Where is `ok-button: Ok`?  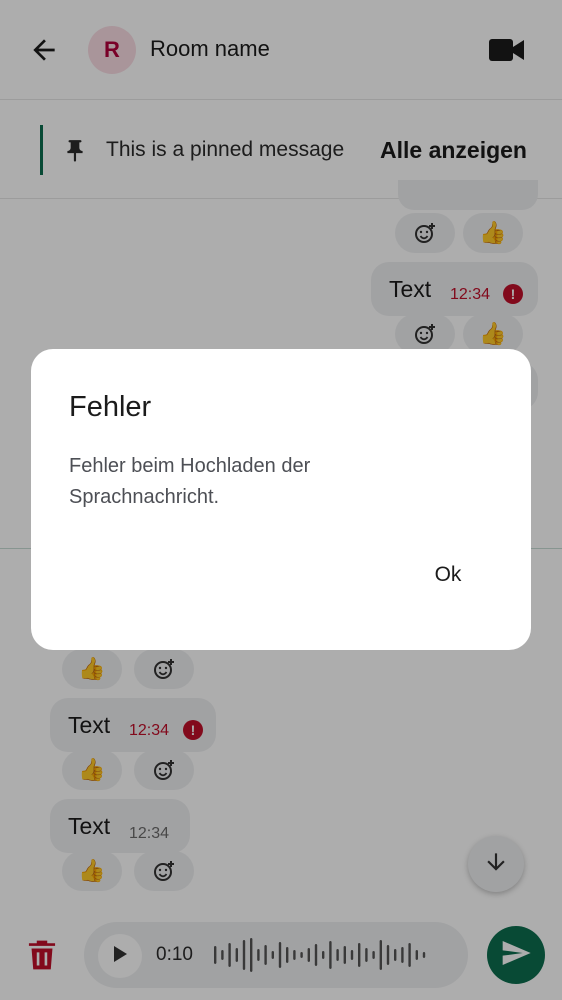 ok-button: Ok is located at coordinates (448, 575).